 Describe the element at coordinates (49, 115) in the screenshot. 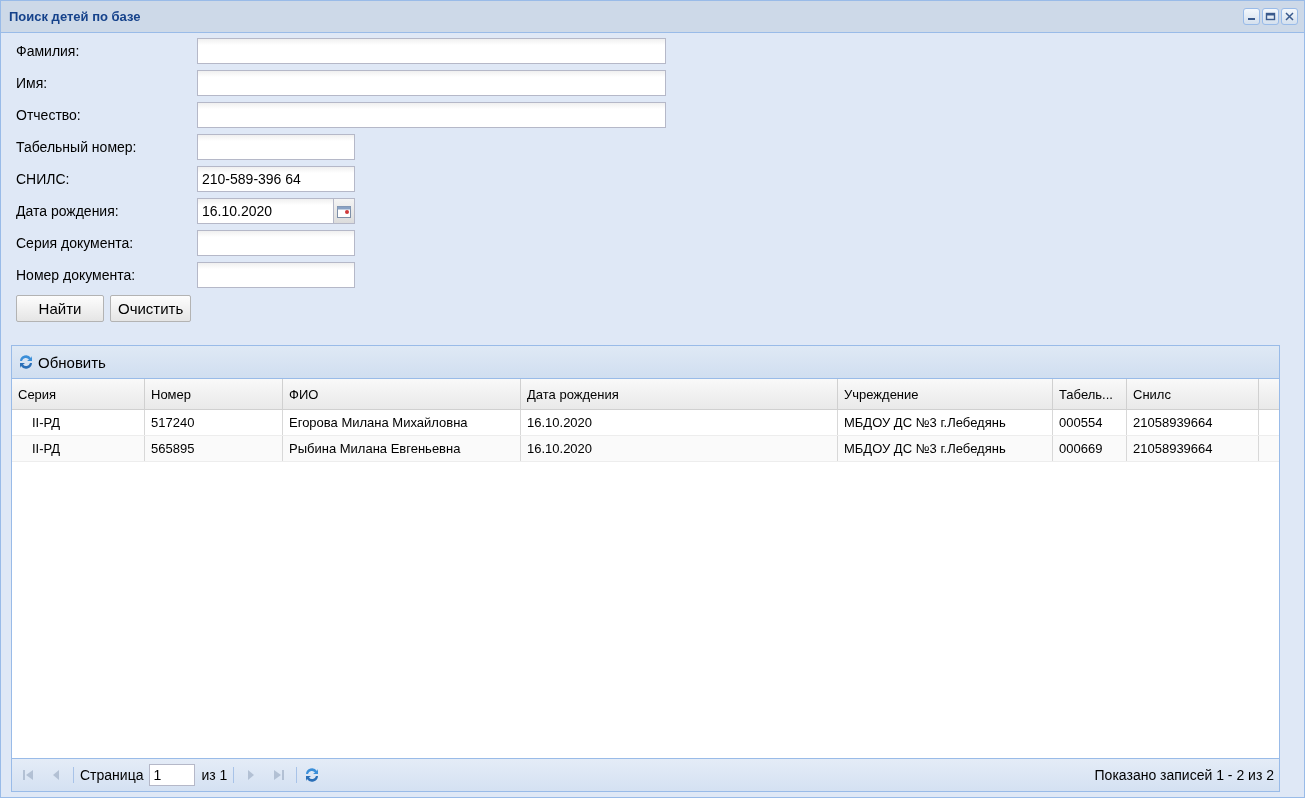

I see `field-label: Отчество:` at that location.